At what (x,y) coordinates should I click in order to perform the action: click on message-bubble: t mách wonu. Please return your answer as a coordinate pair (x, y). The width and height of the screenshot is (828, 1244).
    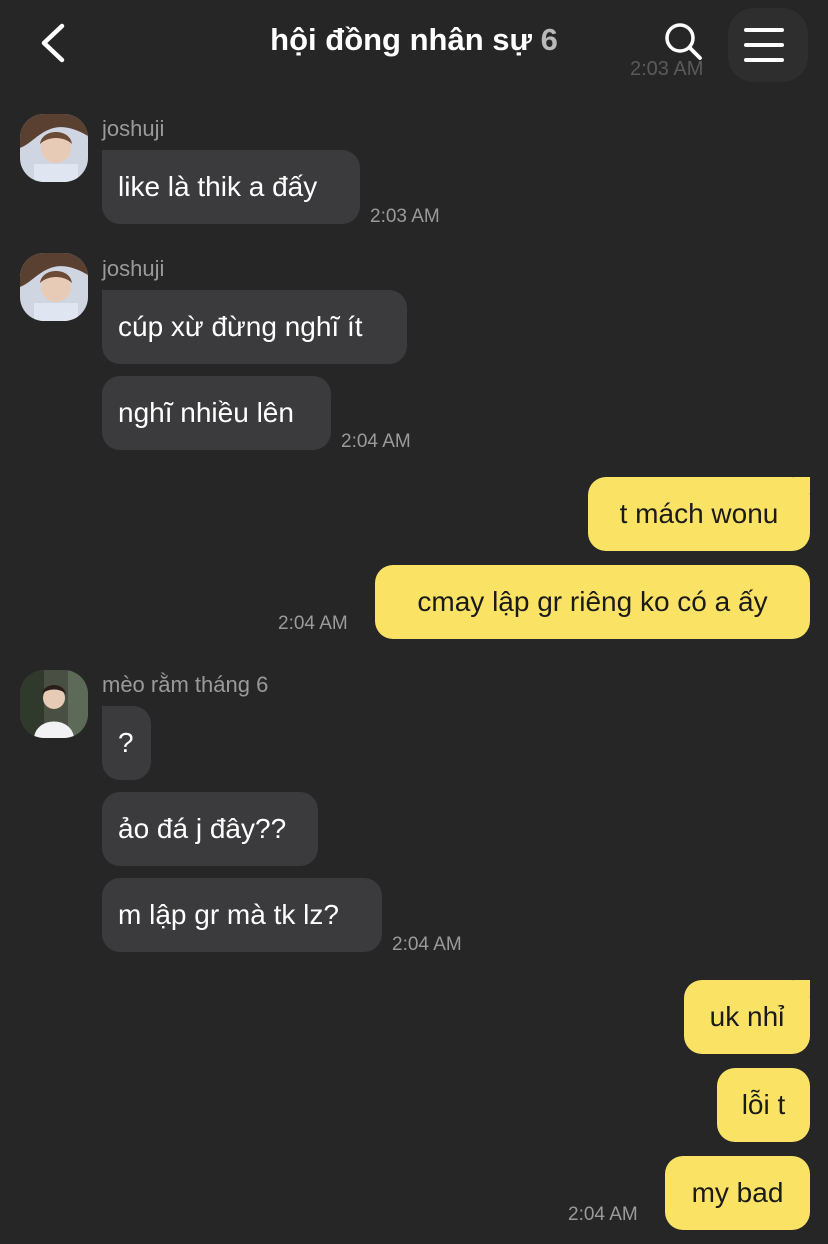
    Looking at the image, I should click on (699, 514).